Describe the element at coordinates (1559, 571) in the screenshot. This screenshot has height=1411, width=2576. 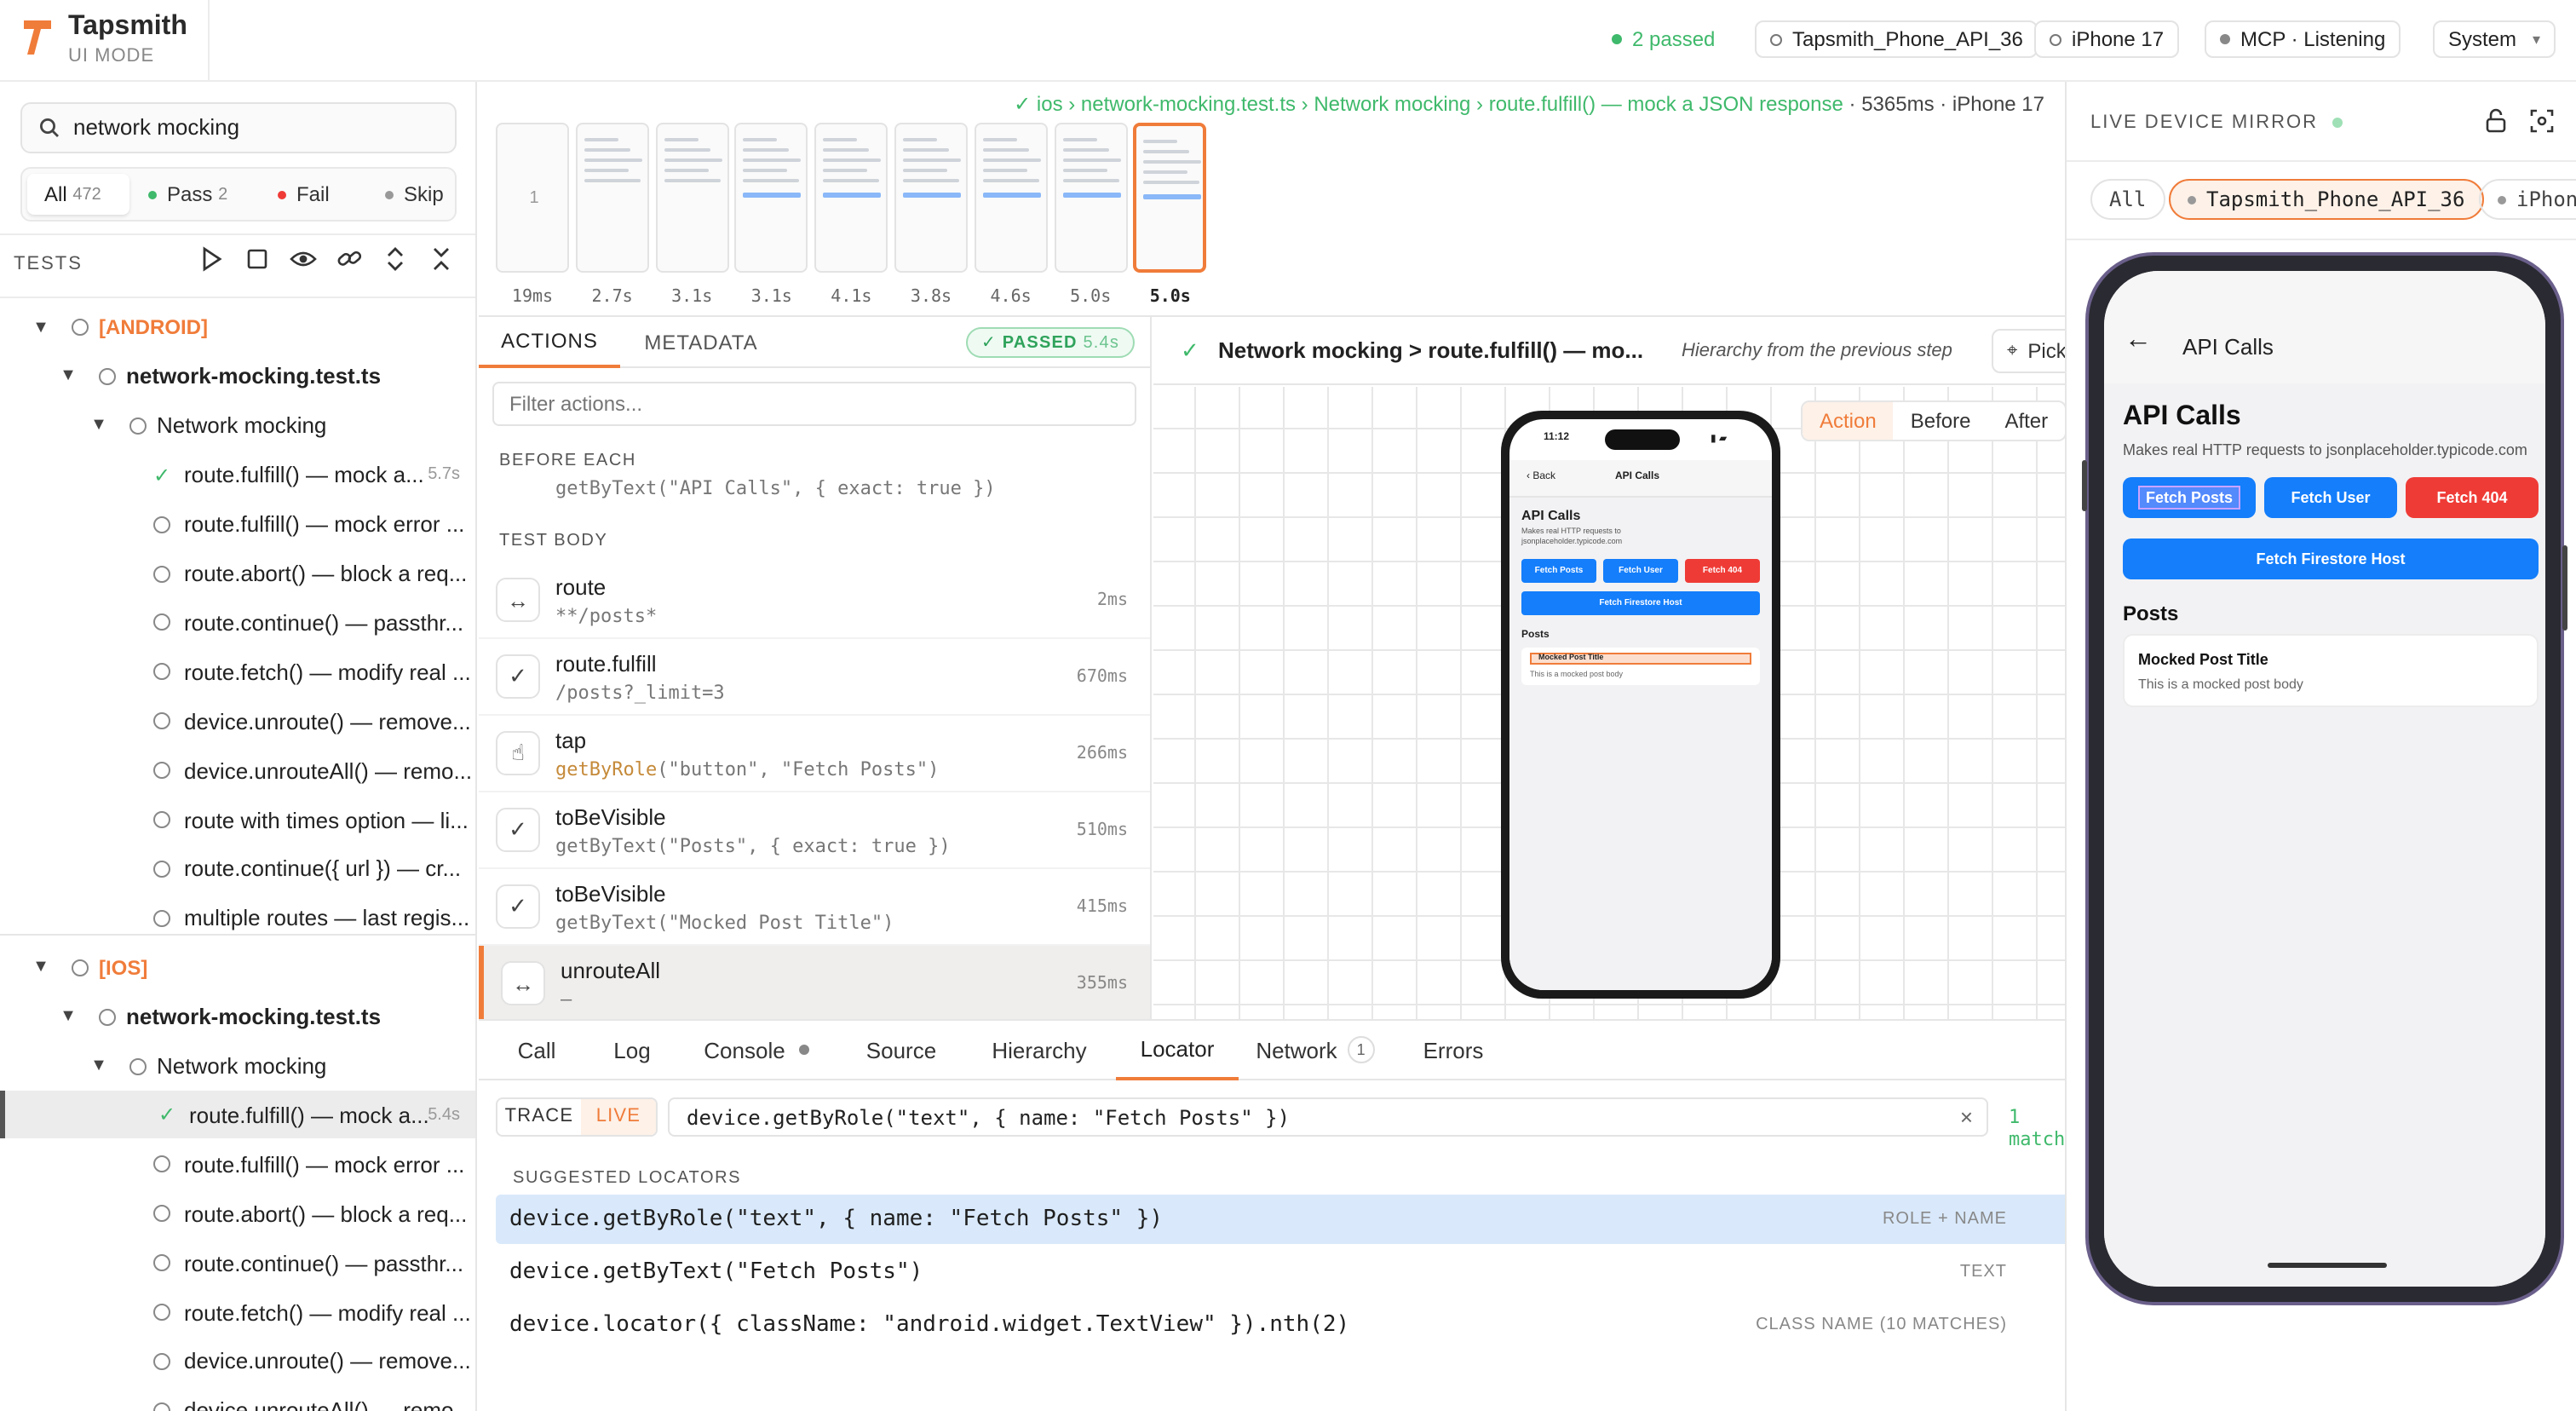
I see `btn-fetch-posts: Fetch Posts` at that location.